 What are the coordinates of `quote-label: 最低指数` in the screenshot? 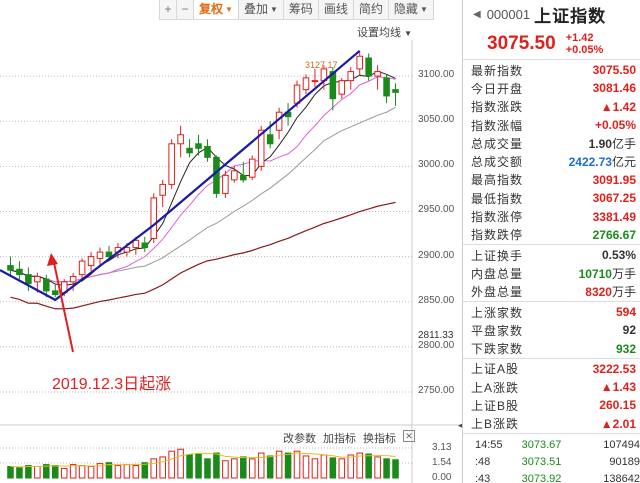 It's located at (497, 198).